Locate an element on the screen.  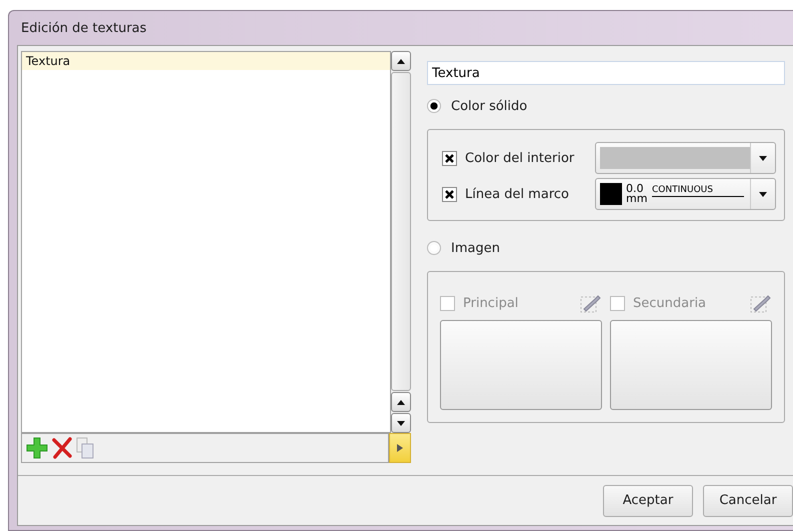
line-width: 0.0 is located at coordinates (635, 188).